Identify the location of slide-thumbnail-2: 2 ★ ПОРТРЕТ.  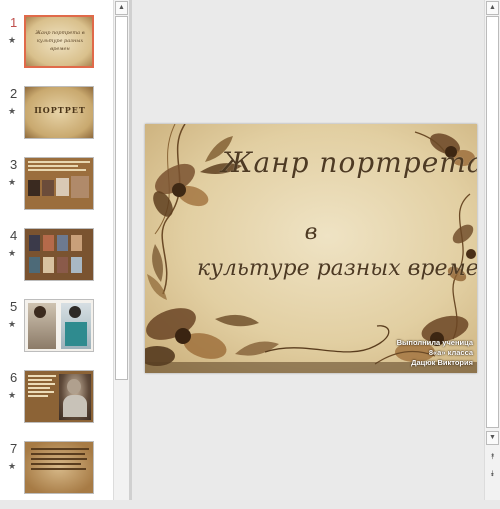
(56, 120).